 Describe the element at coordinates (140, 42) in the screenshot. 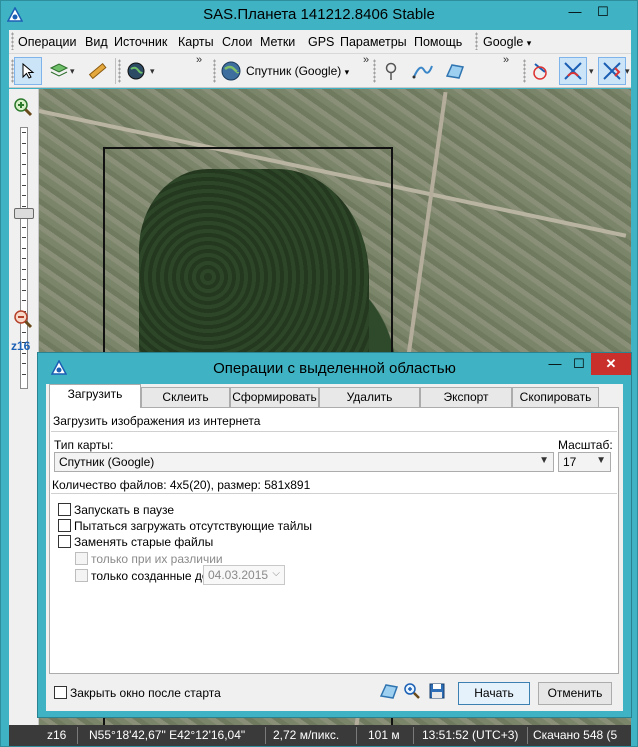

I see `menu-source: Источник` at that location.